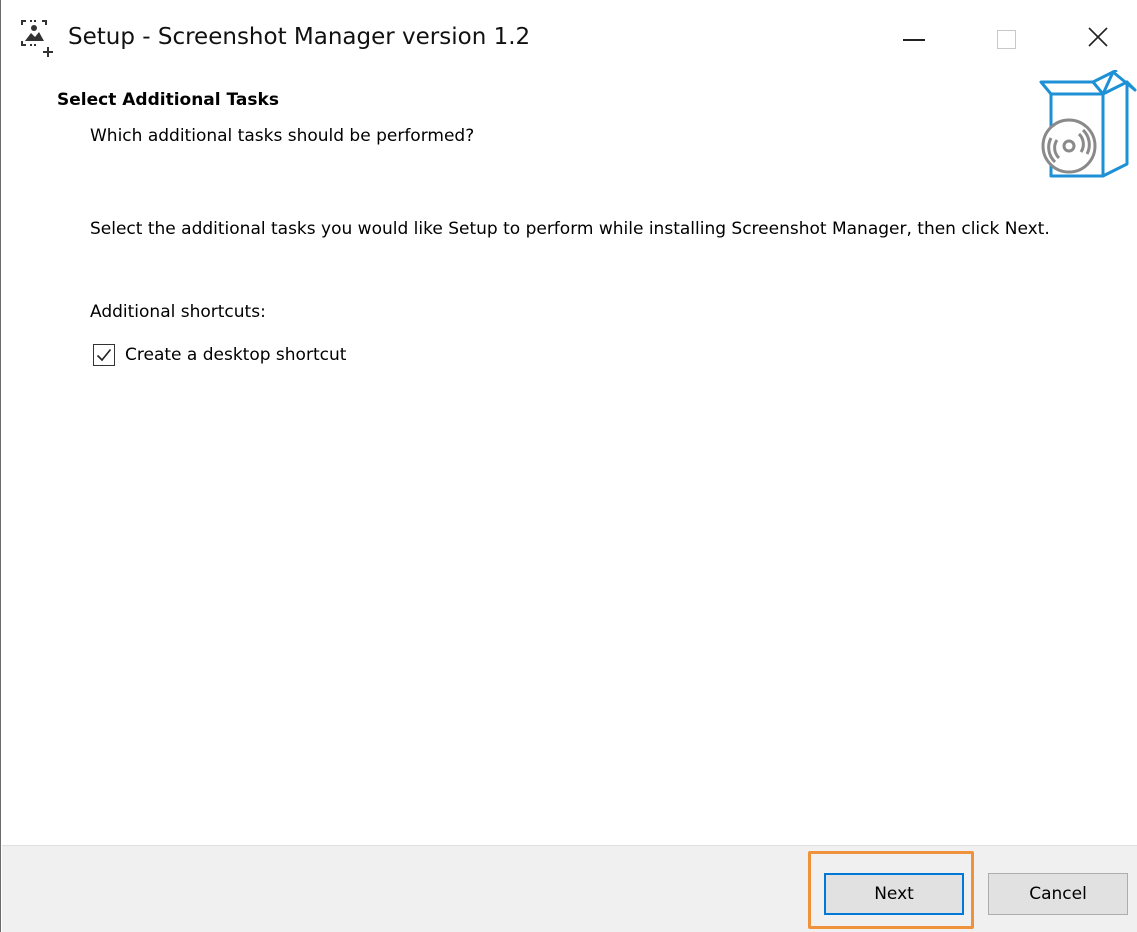 This screenshot has width=1137, height=932. I want to click on minimize-button, so click(914, 39).